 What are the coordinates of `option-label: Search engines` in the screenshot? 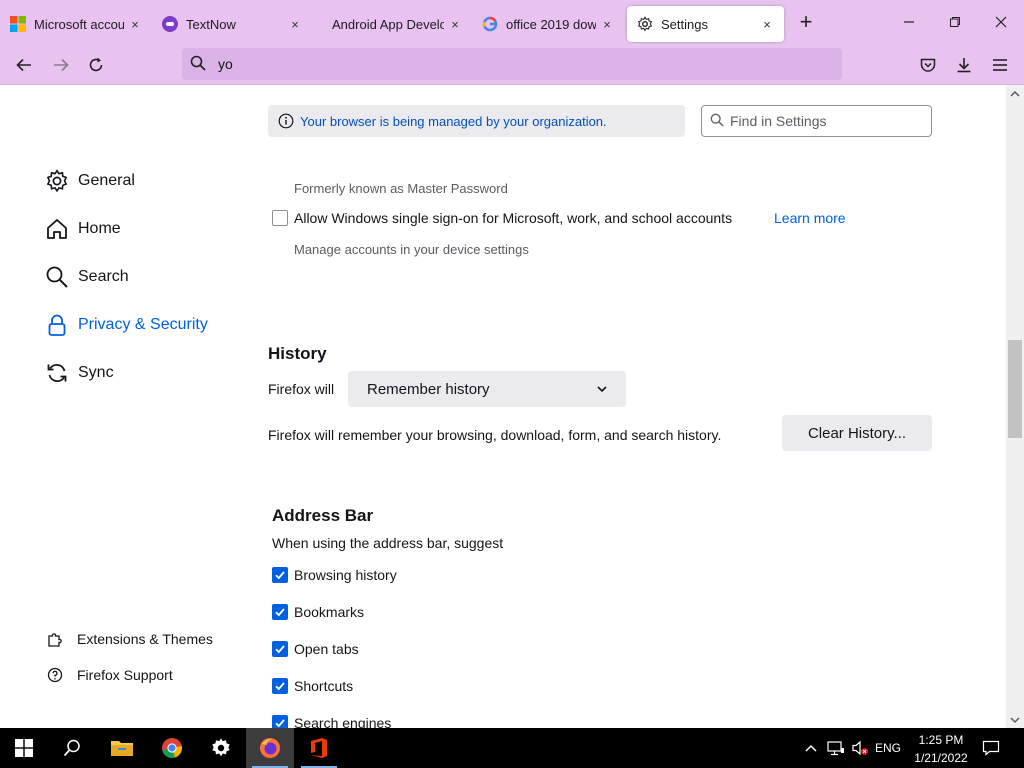 It's located at (343, 721).